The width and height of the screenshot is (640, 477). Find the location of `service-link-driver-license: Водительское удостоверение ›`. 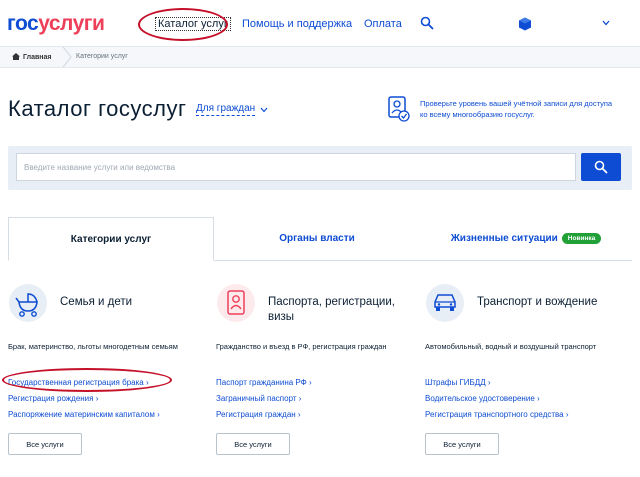

service-link-driver-license: Водительское удостоверение › is located at coordinates (525, 399).